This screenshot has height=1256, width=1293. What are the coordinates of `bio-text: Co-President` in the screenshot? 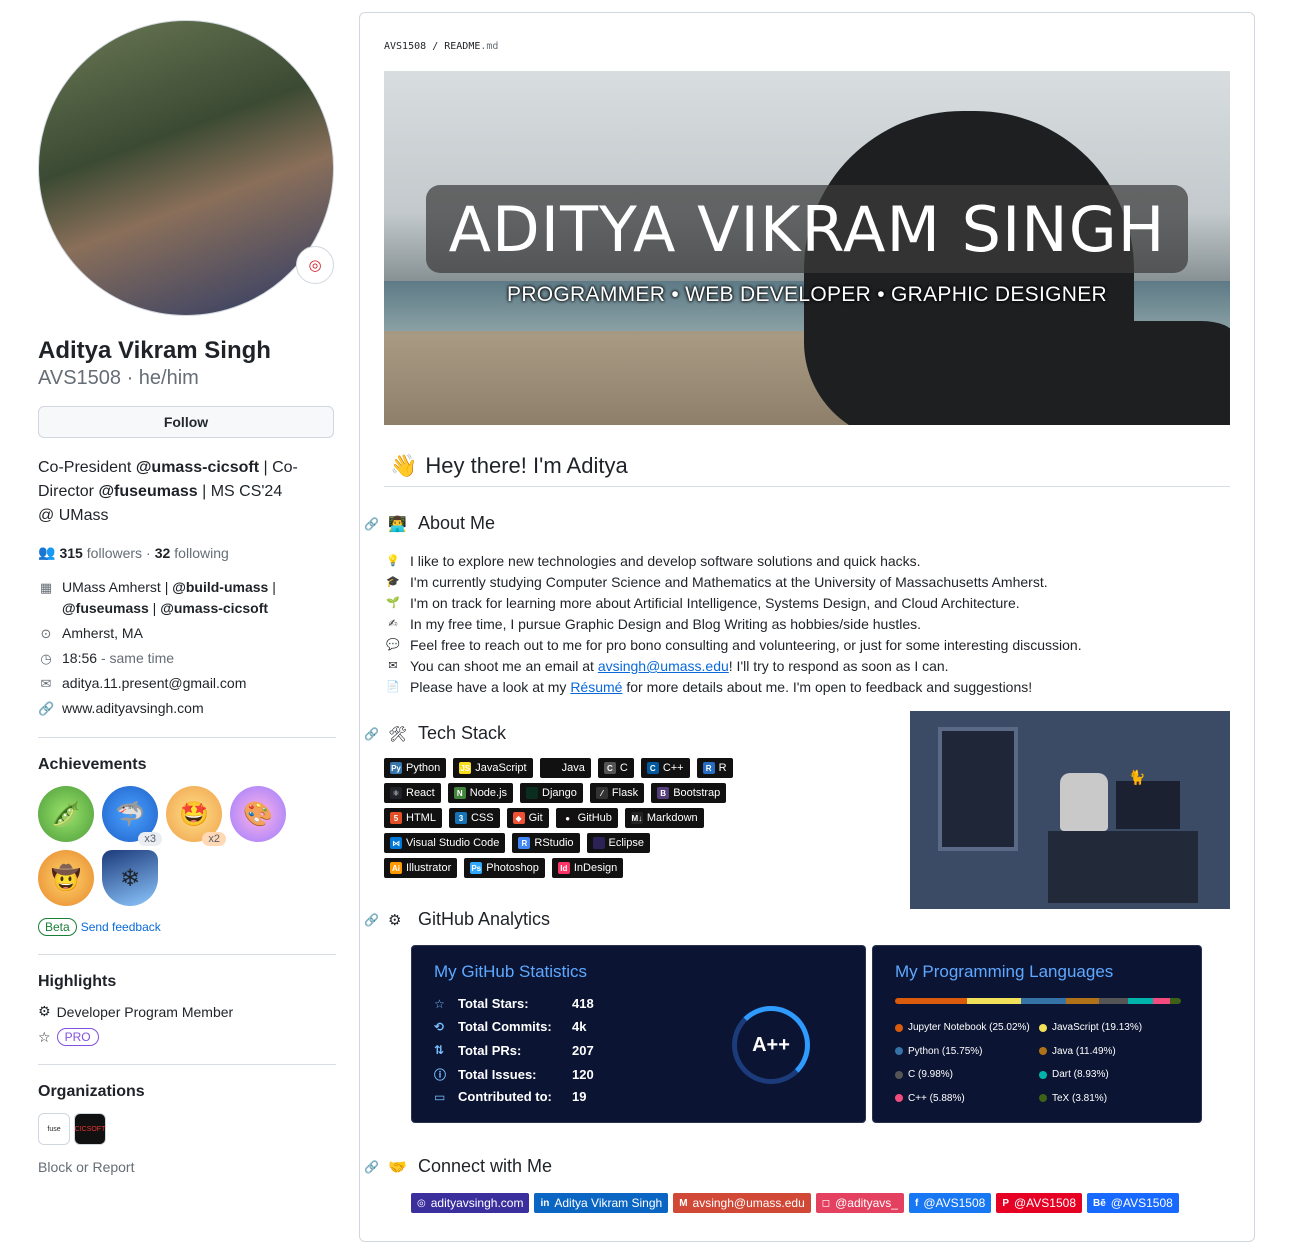 It's located at (87, 467).